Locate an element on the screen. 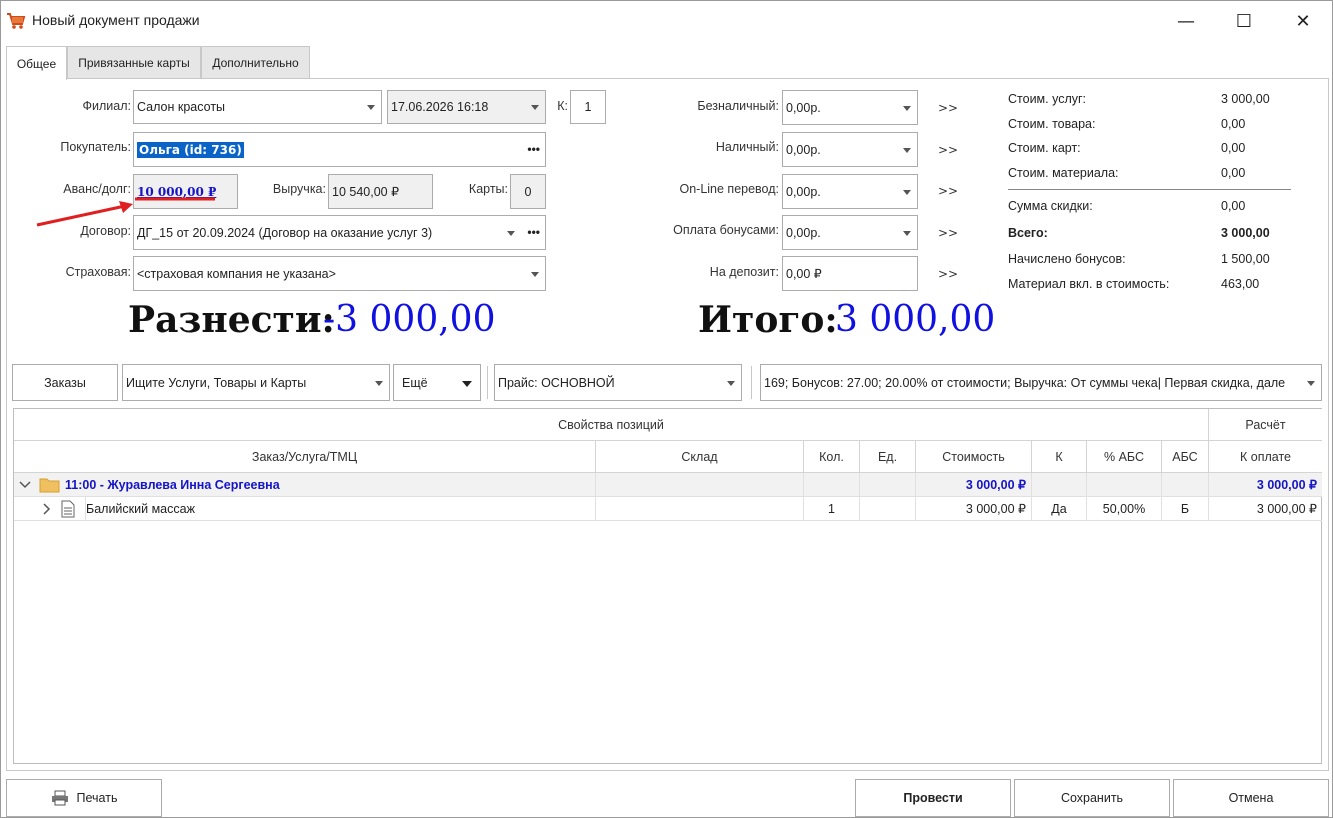  summary-divider is located at coordinates (1149, 189).